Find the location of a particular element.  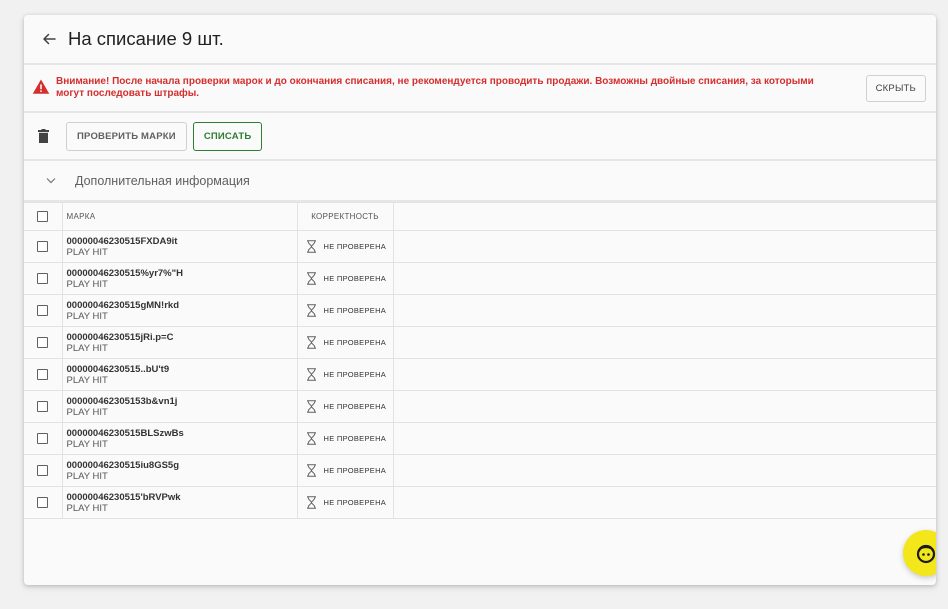

mark-cell: 00000046230515iu8GS5g PLAY HIT is located at coordinates (179, 470).